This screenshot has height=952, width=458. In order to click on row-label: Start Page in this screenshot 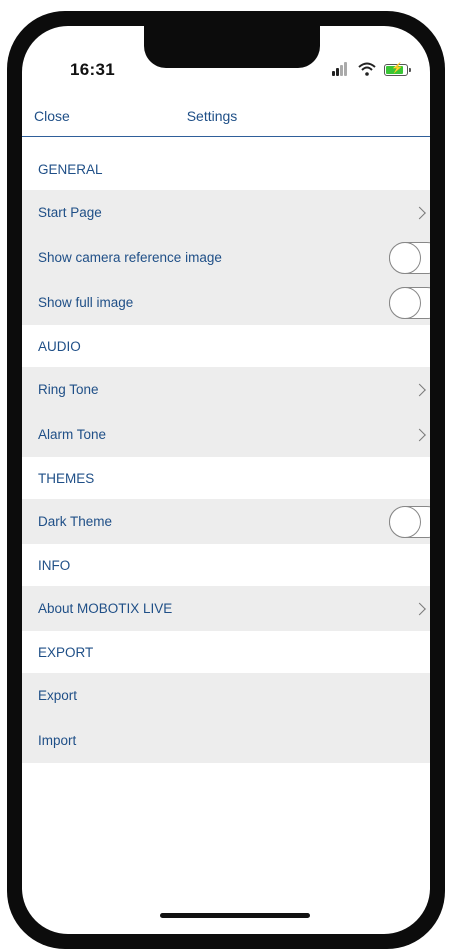, I will do `click(70, 212)`.